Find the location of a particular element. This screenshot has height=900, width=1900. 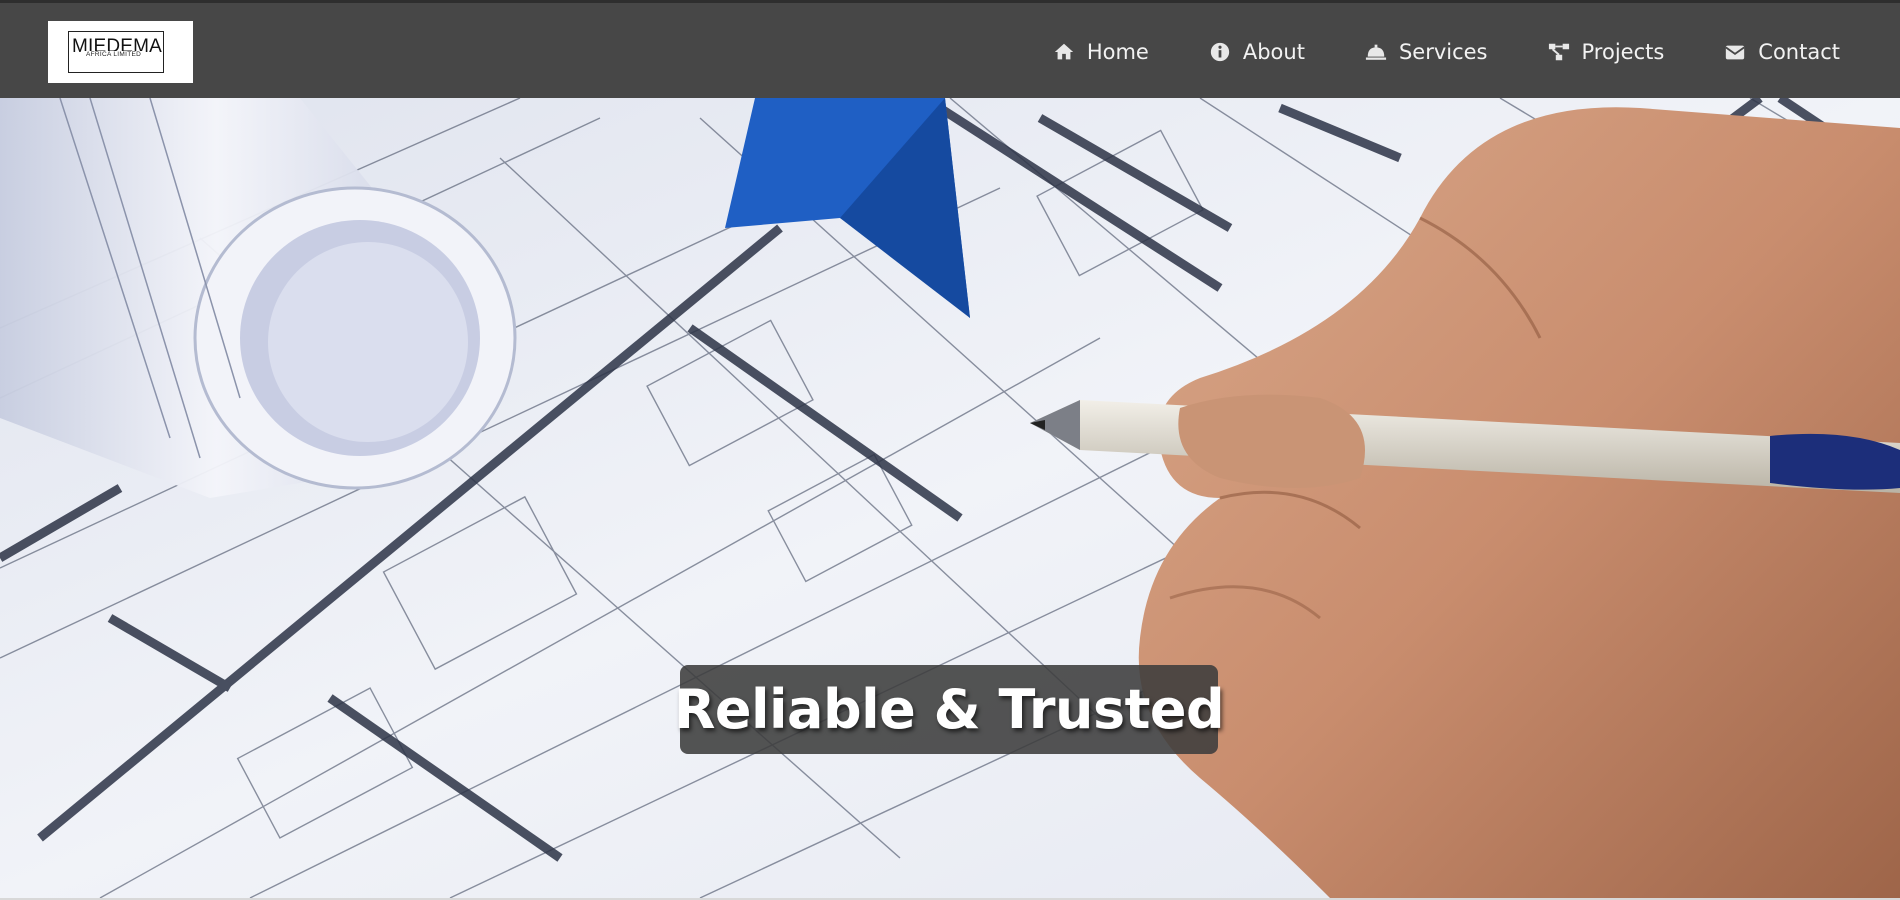

hero-caption: Reliable & Trusted is located at coordinates (949, 709).